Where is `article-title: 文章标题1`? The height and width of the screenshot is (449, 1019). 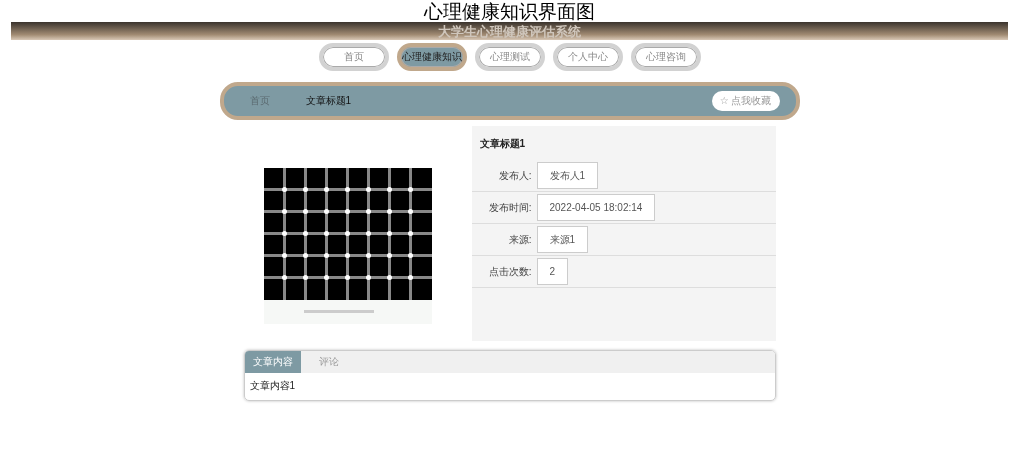 article-title: 文章标题1 is located at coordinates (502, 144).